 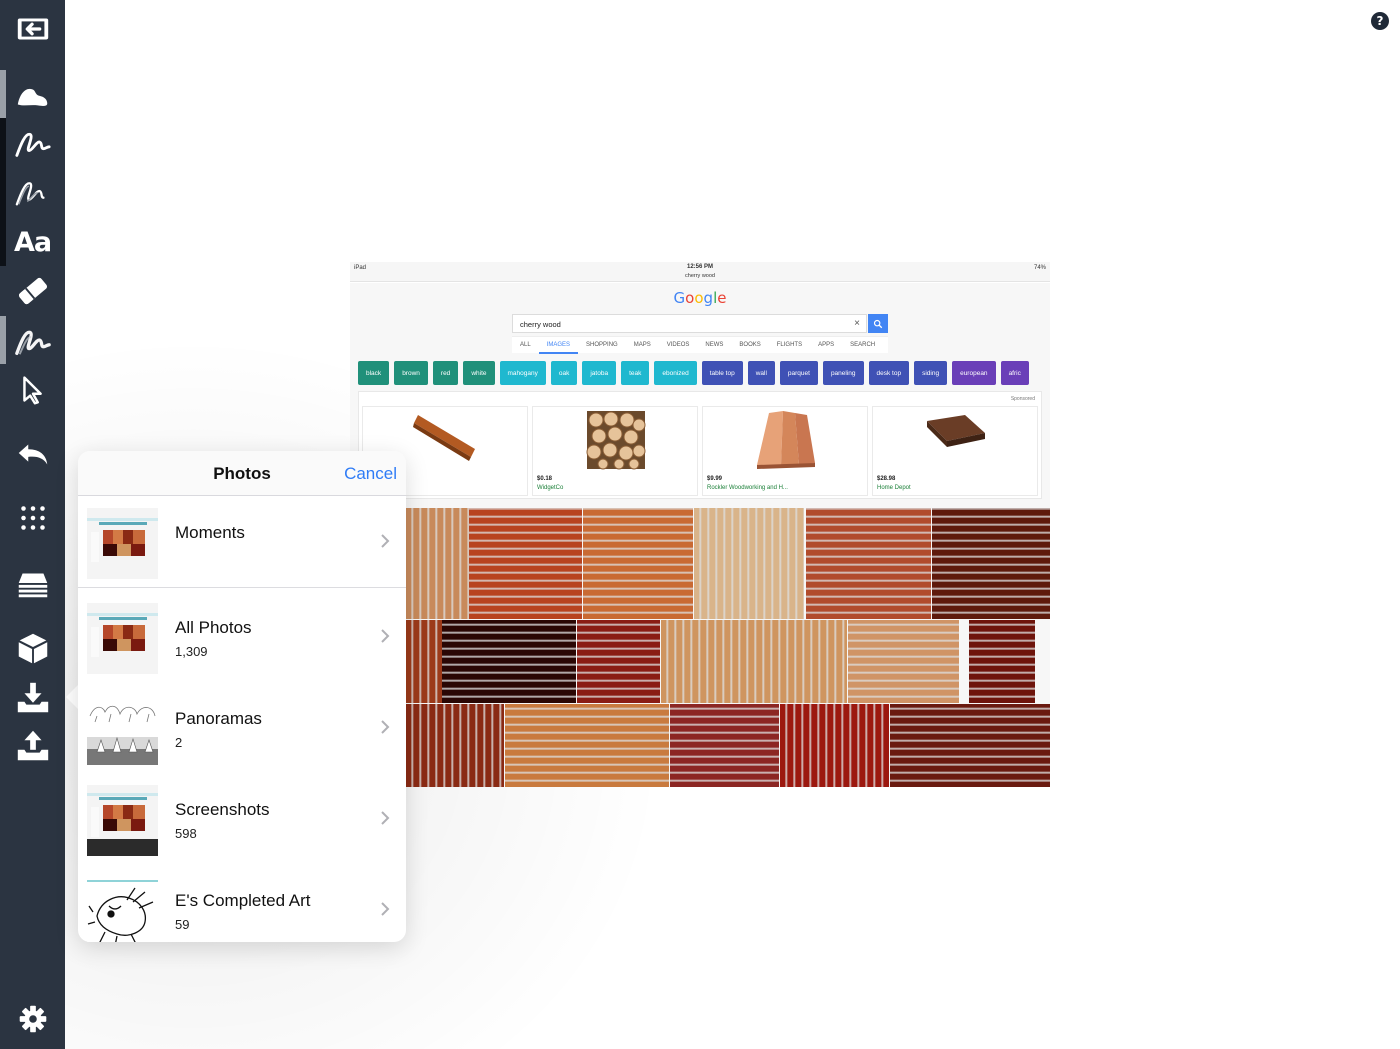 What do you see at coordinates (700, 276) in the screenshot?
I see `status-url: cherry wood` at bounding box center [700, 276].